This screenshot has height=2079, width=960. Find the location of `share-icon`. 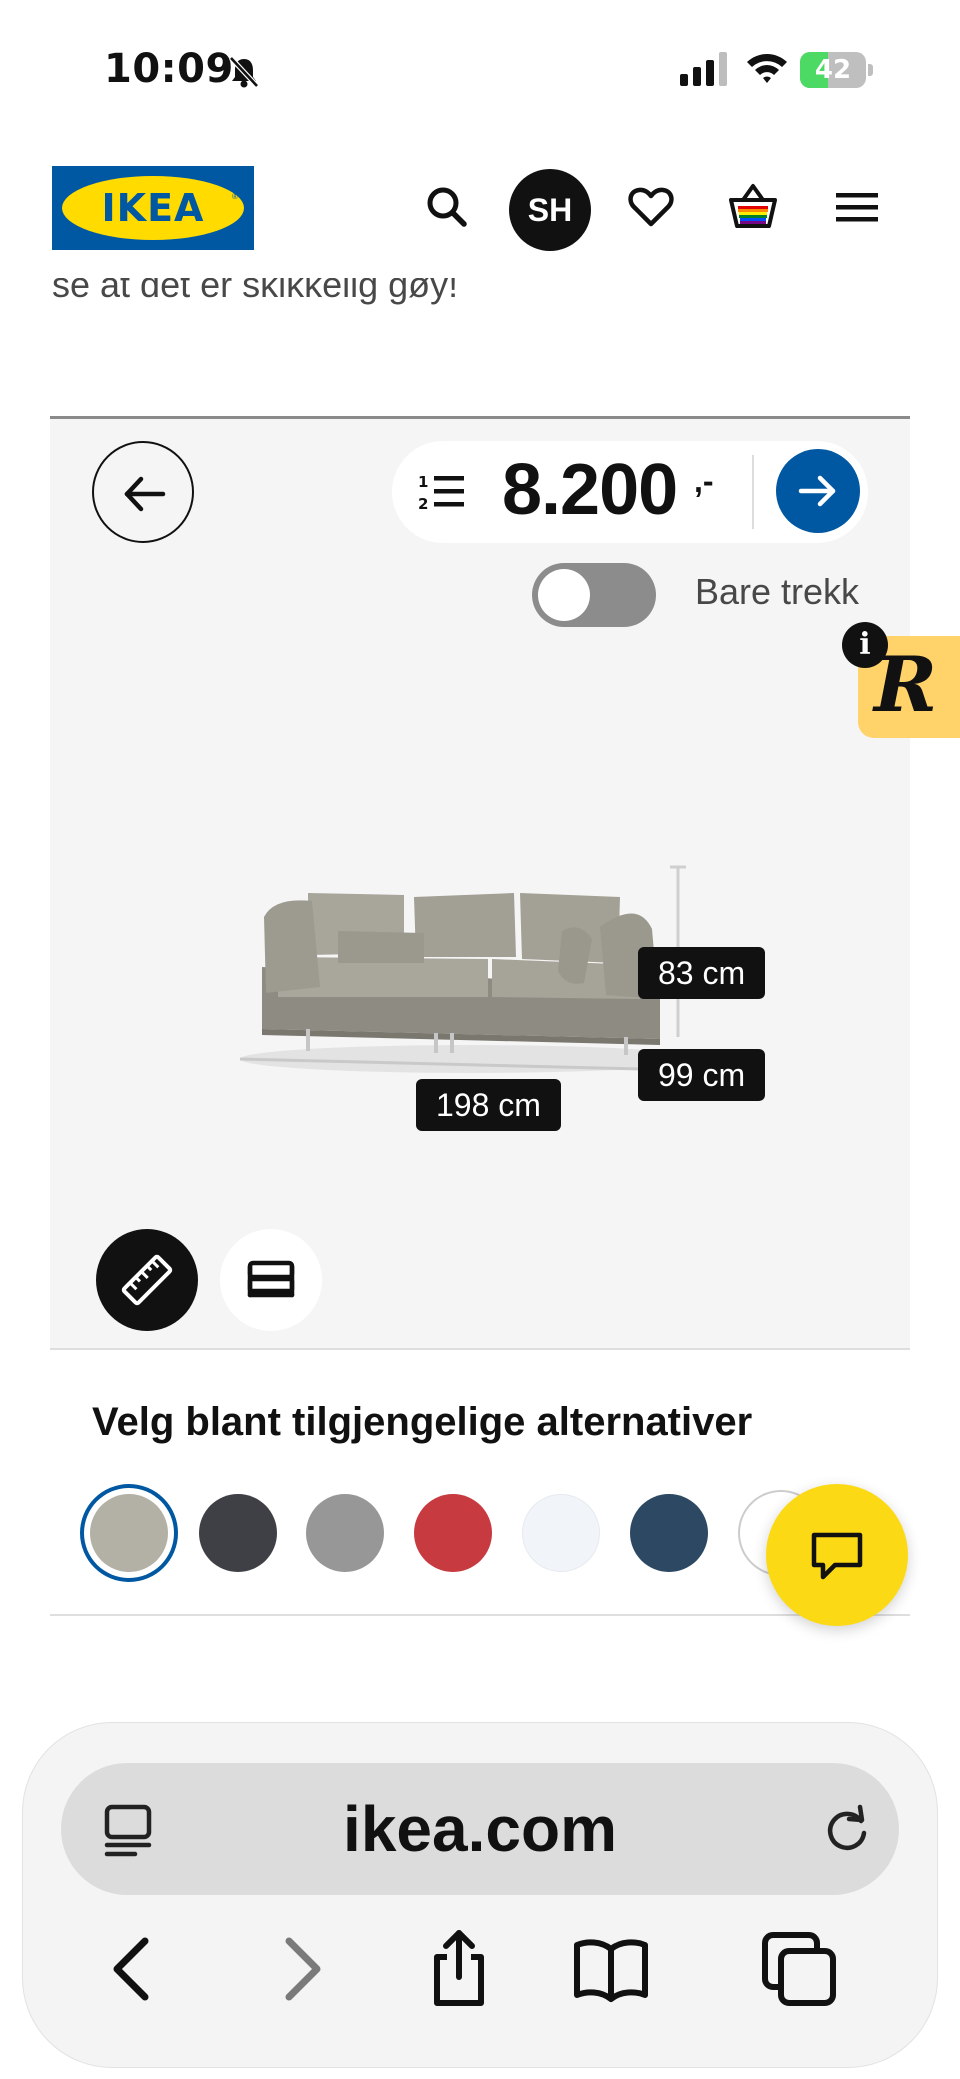

share-icon is located at coordinates (459, 1969).